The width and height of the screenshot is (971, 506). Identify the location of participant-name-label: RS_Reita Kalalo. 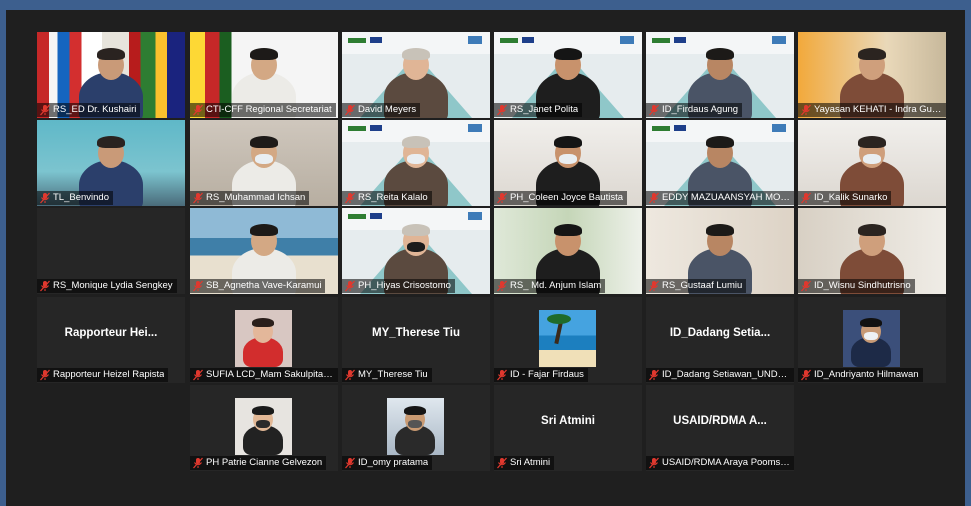
(387, 198).